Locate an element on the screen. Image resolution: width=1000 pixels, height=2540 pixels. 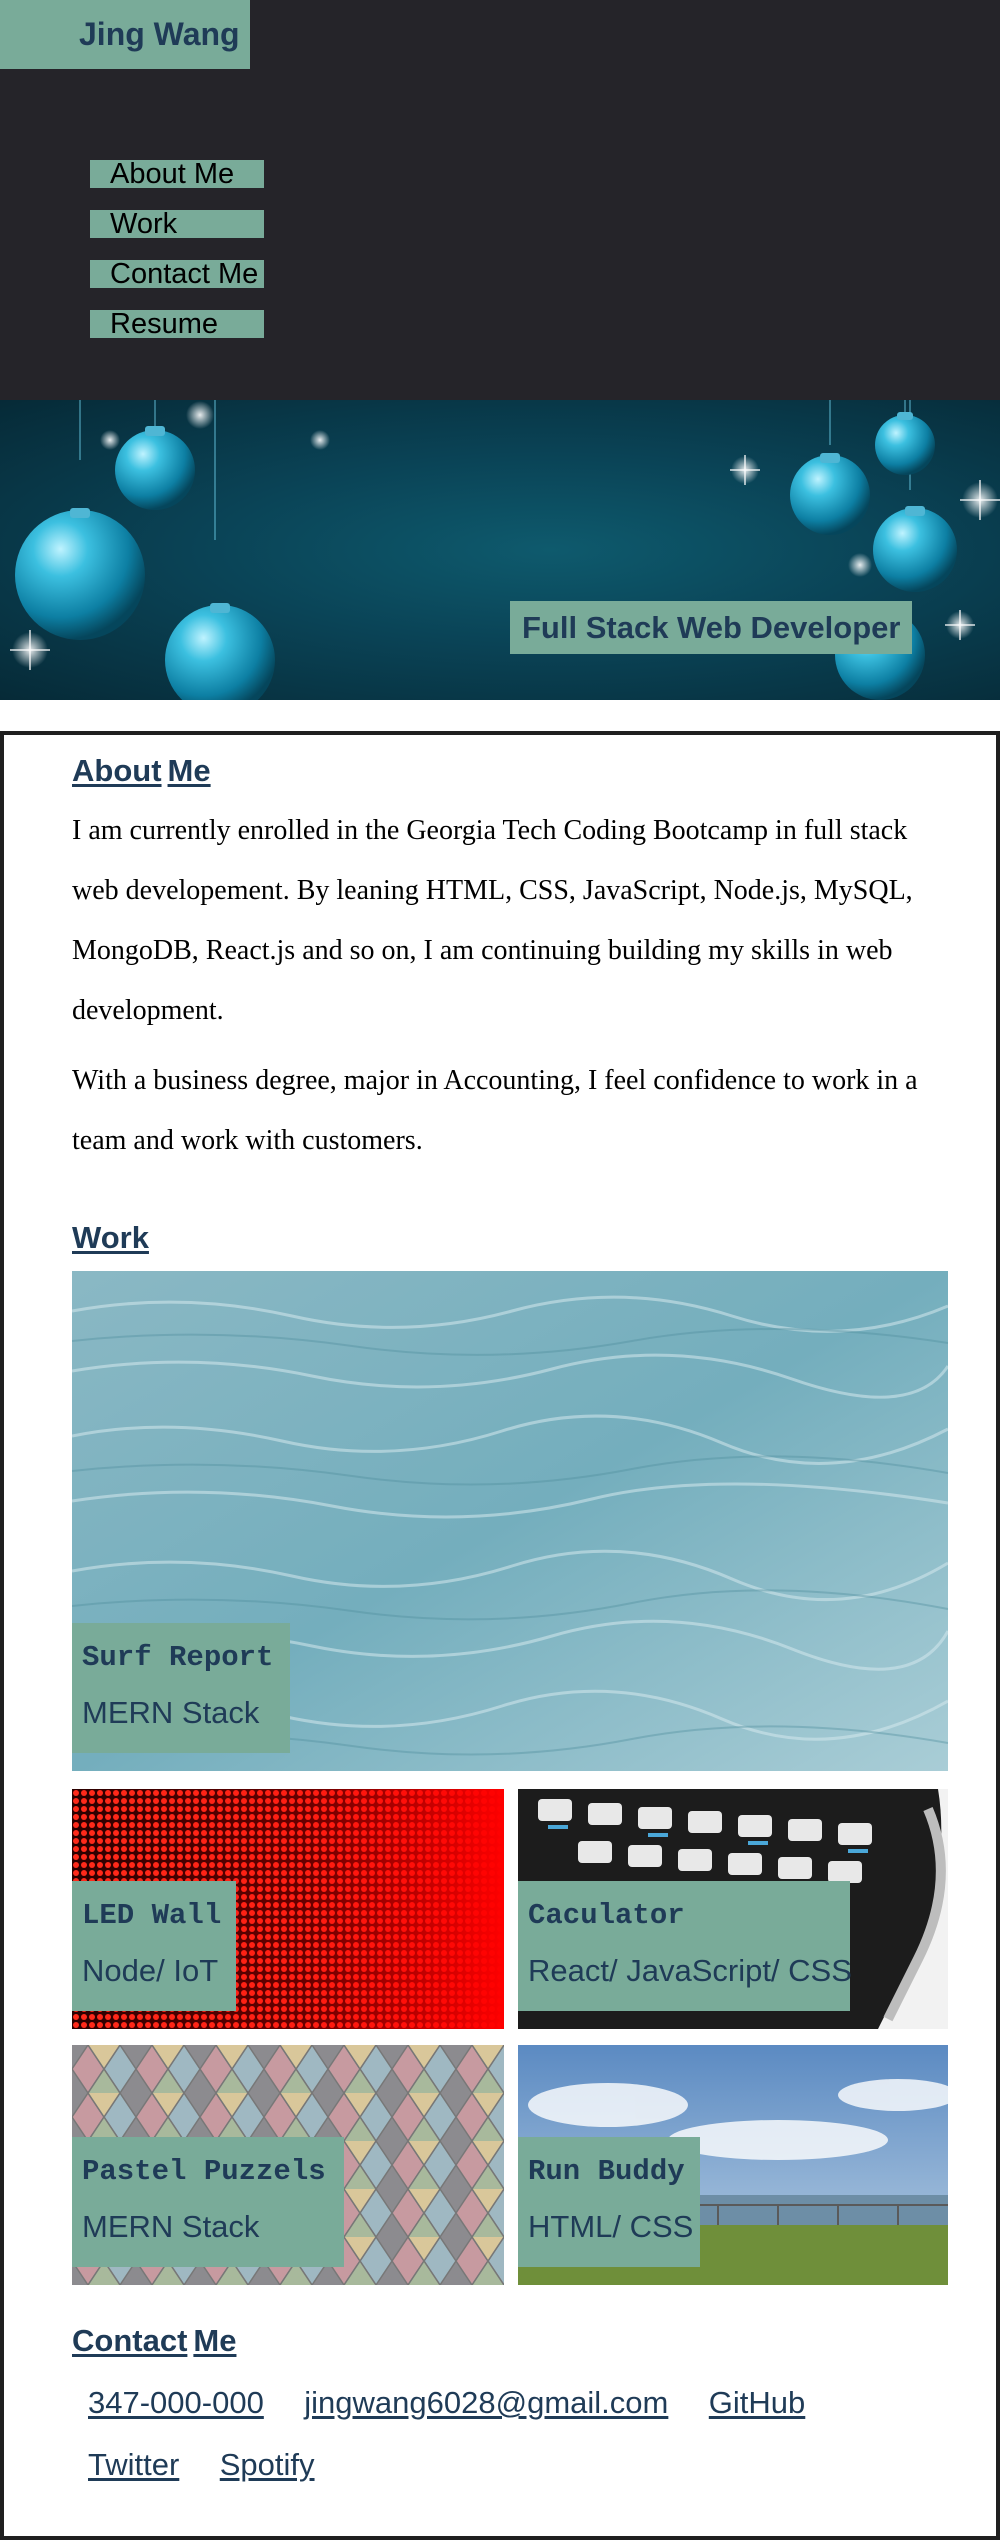
about-title-word2: Me is located at coordinates (189, 770).